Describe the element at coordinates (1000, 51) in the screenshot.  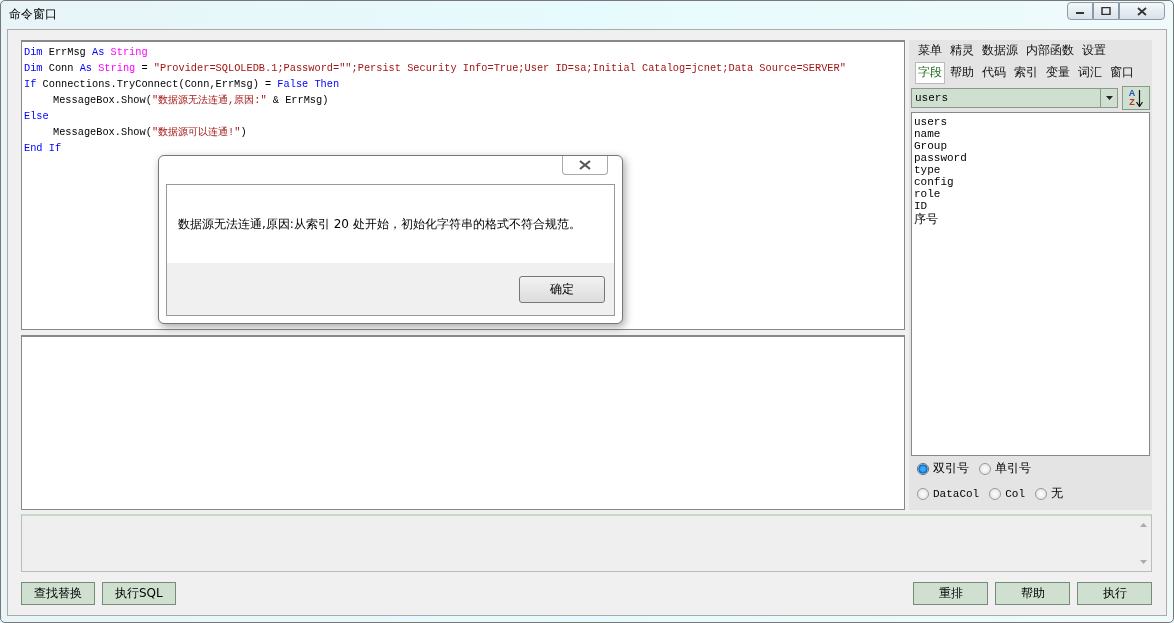
I see `panel-tab: 数据源` at that location.